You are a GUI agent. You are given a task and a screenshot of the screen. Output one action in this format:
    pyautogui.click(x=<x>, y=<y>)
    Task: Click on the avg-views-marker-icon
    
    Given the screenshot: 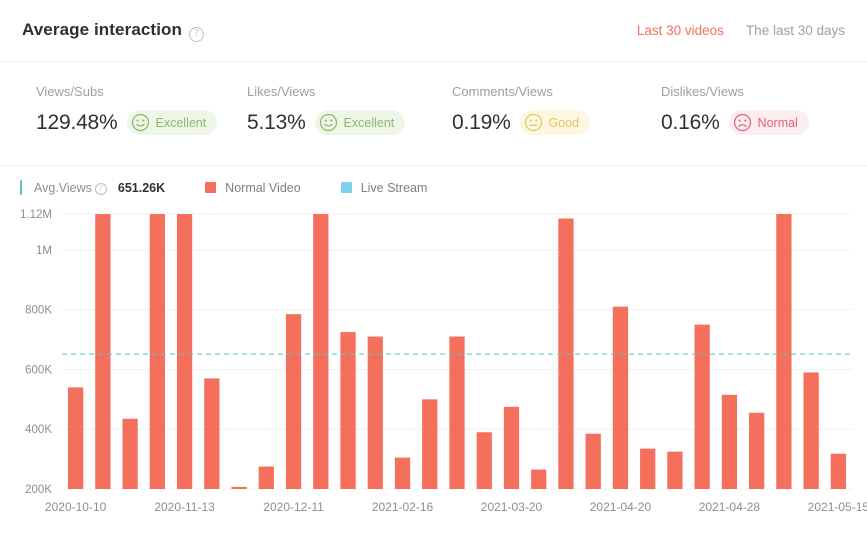 What is the action you would take?
    pyautogui.click(x=21, y=187)
    